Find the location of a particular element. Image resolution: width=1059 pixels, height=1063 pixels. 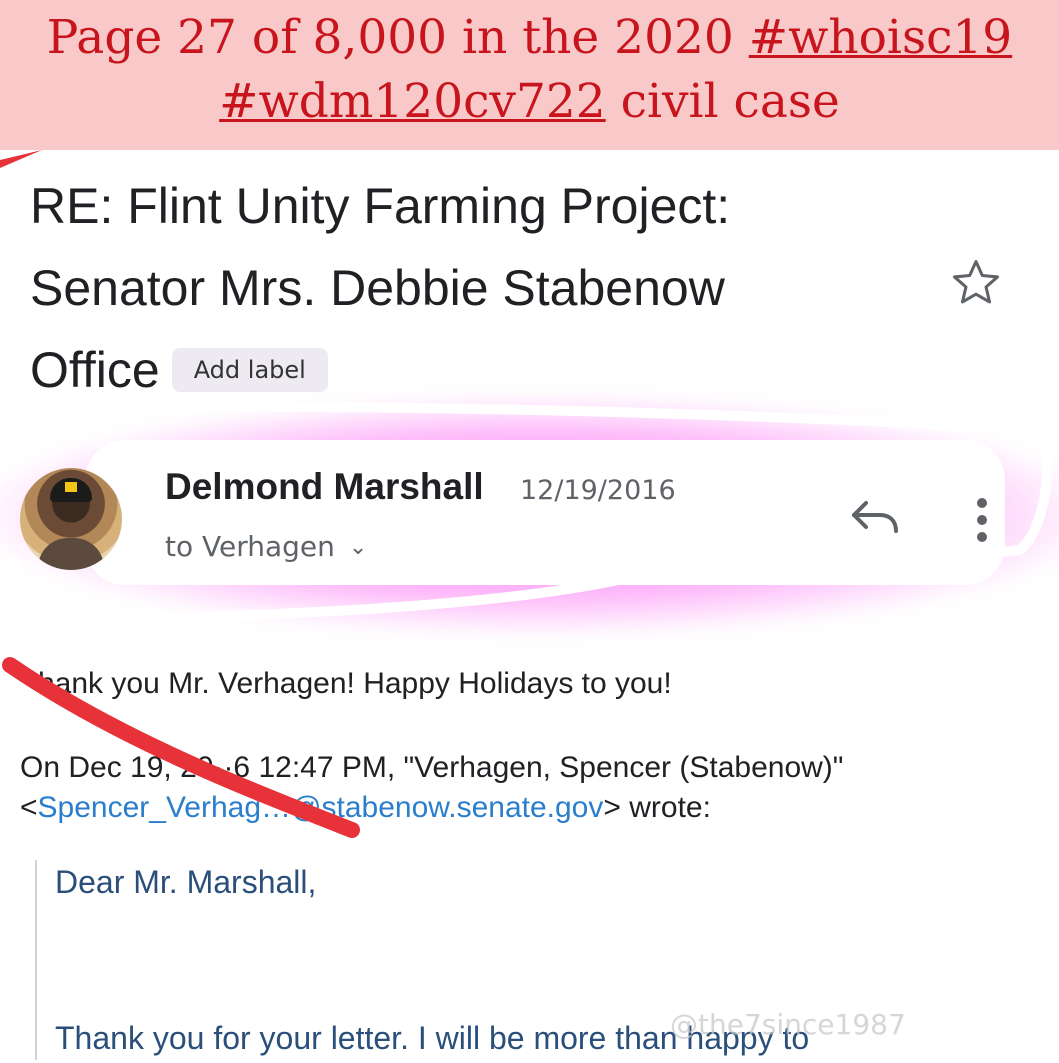

quoted-greeting: Dear Mr. Marshall, is located at coordinates (186, 882).